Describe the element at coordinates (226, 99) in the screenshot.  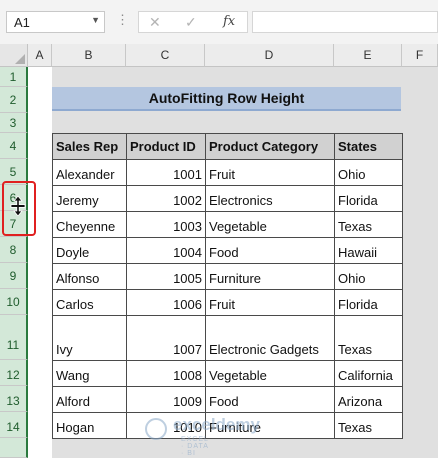
I see `title-cell: AutoFitting Row Height` at that location.